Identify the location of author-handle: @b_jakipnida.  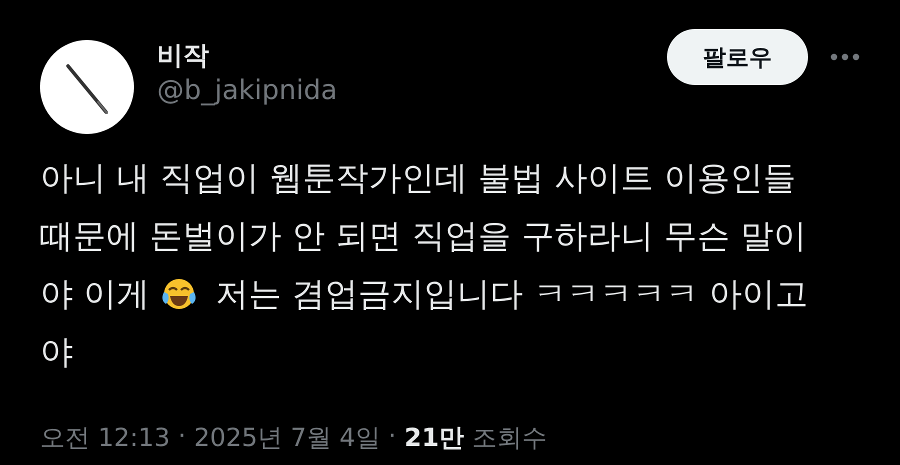
(412, 90).